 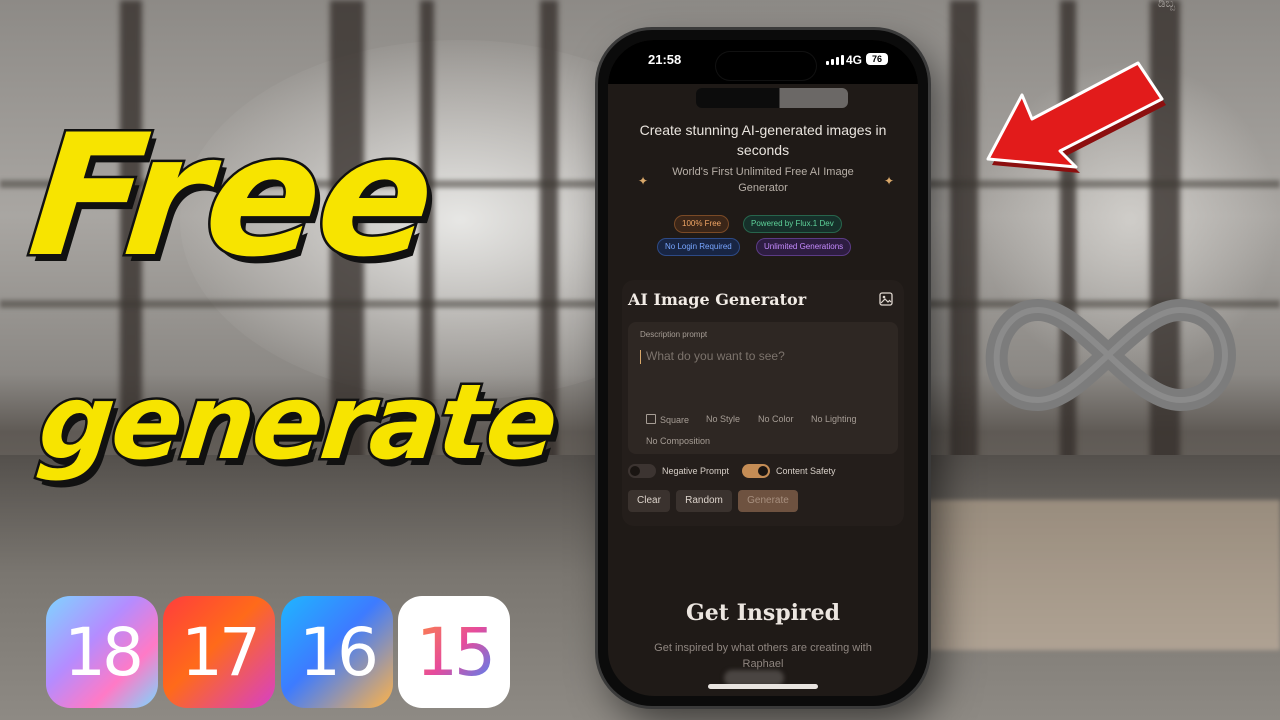 What do you see at coordinates (792, 224) in the screenshot?
I see `badge-powered-by: Powered by Flux.1 Dev` at bounding box center [792, 224].